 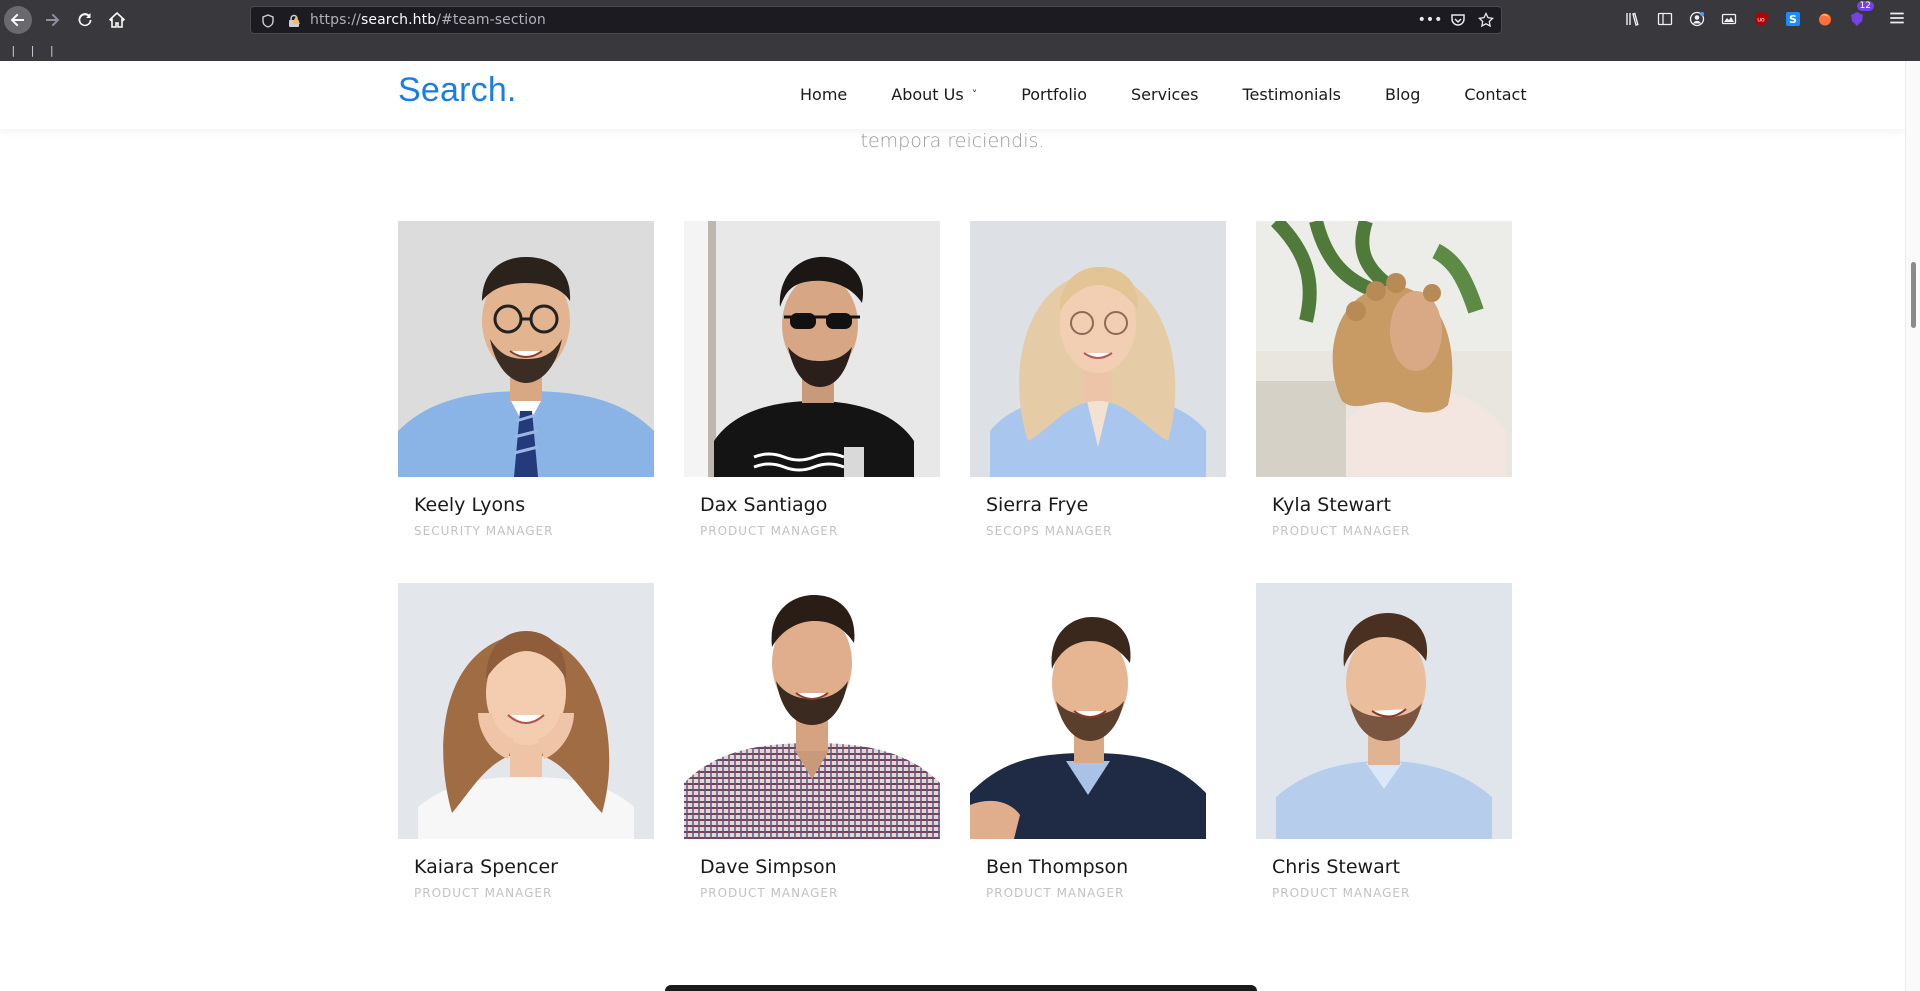 What do you see at coordinates (457, 90) in the screenshot?
I see `site-logo: Search.` at bounding box center [457, 90].